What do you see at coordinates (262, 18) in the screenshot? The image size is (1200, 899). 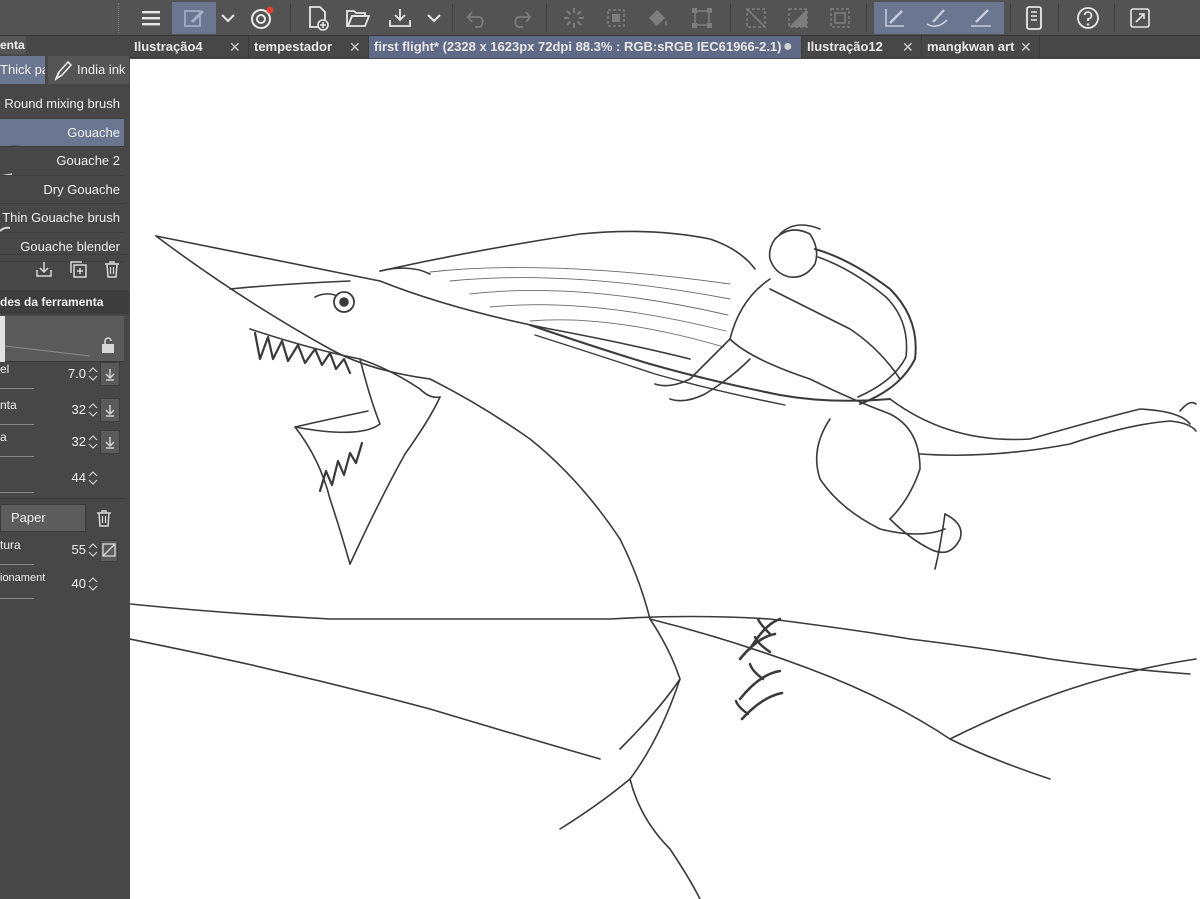 I see `companion-app-icon` at bounding box center [262, 18].